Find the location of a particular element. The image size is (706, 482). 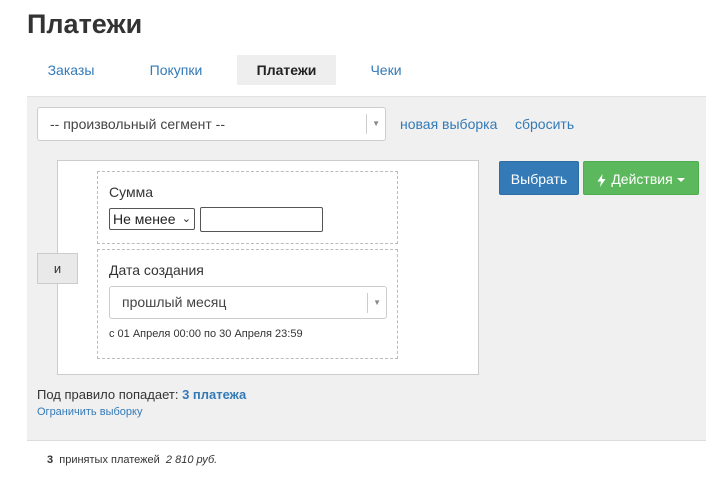

date-range-text: с 01 Апреля 00:00 по 30 Апреля 23:59 is located at coordinates (206, 334).